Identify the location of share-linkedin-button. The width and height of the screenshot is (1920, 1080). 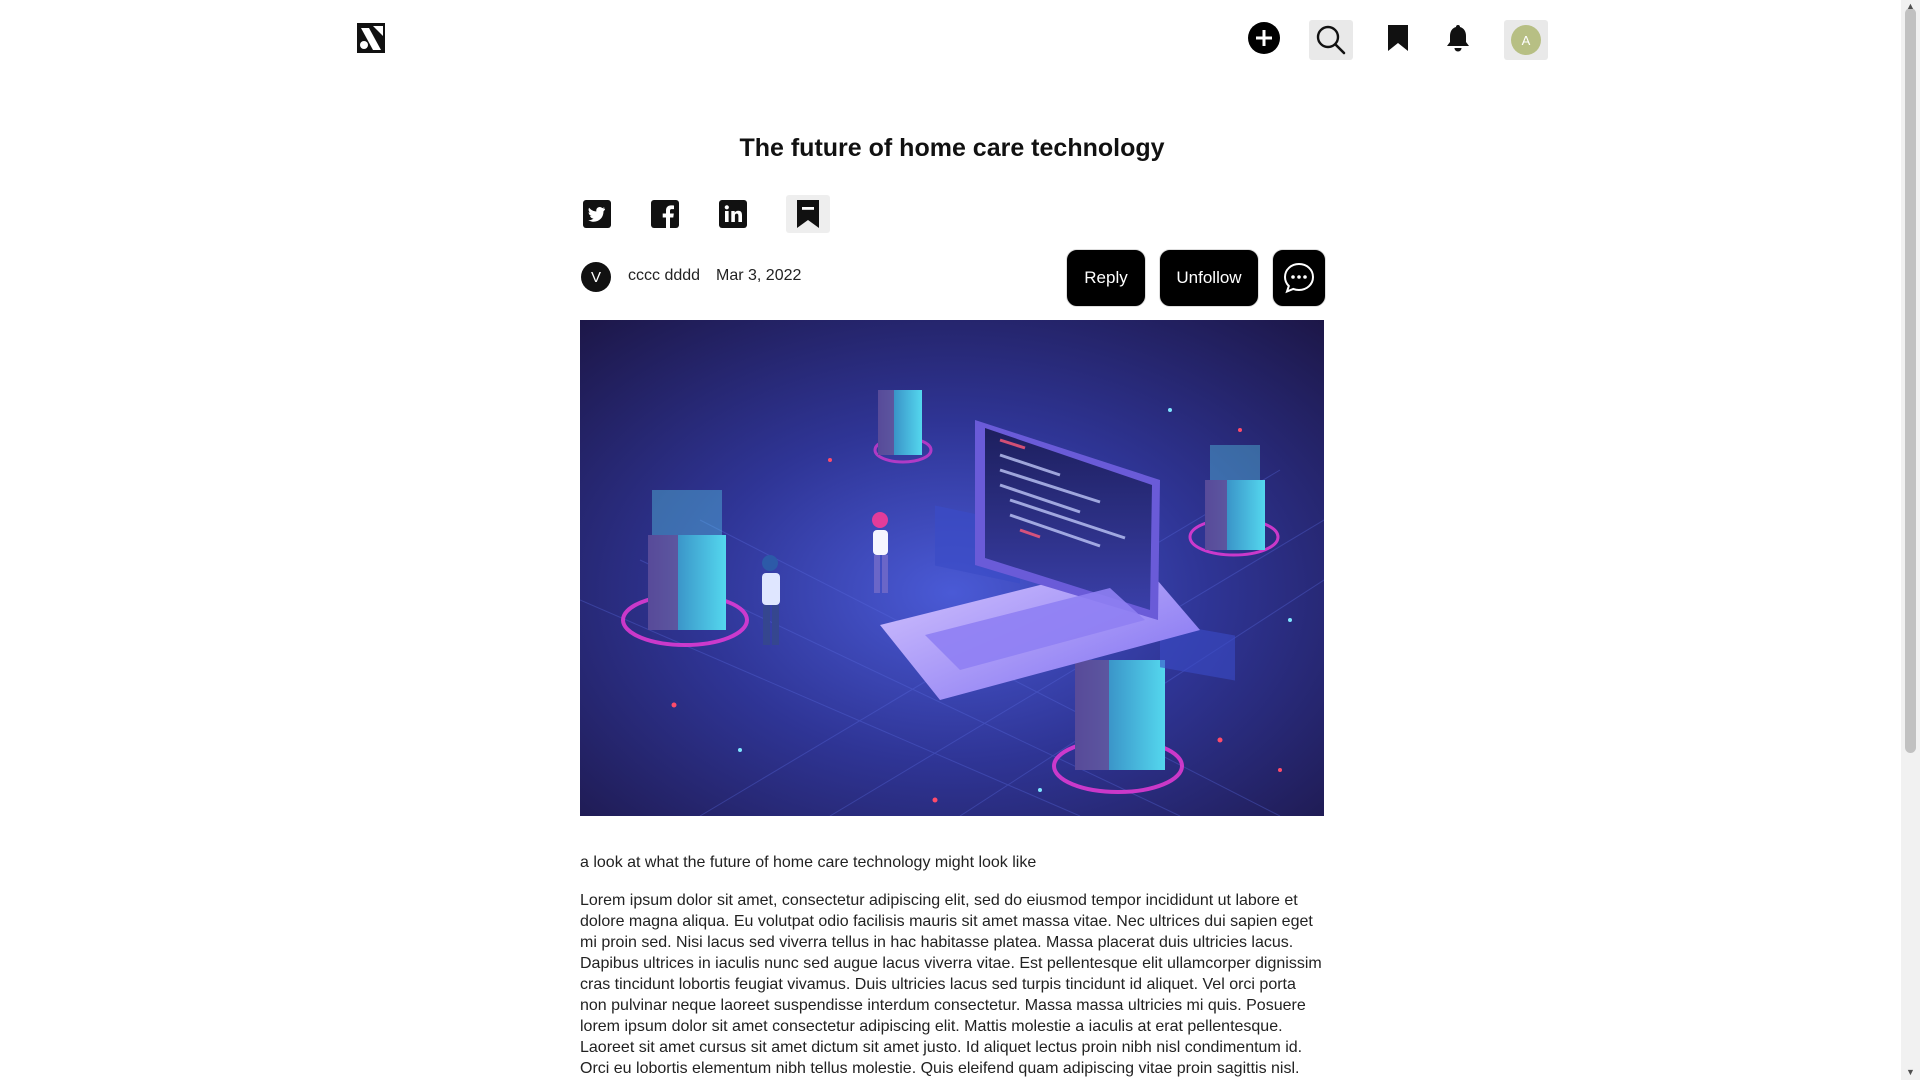
(733, 214).